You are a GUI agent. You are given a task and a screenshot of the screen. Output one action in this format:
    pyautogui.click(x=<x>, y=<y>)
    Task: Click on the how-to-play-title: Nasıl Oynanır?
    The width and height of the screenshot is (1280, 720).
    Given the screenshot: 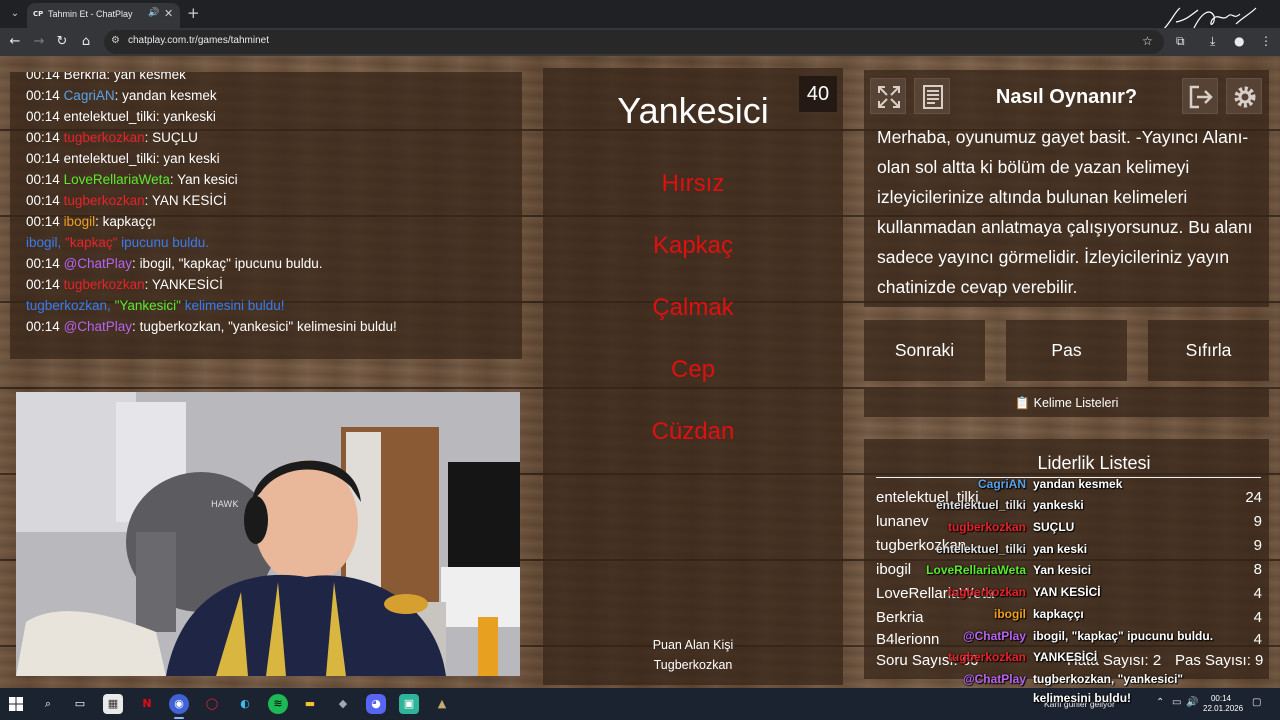 What is the action you would take?
    pyautogui.click(x=1066, y=97)
    